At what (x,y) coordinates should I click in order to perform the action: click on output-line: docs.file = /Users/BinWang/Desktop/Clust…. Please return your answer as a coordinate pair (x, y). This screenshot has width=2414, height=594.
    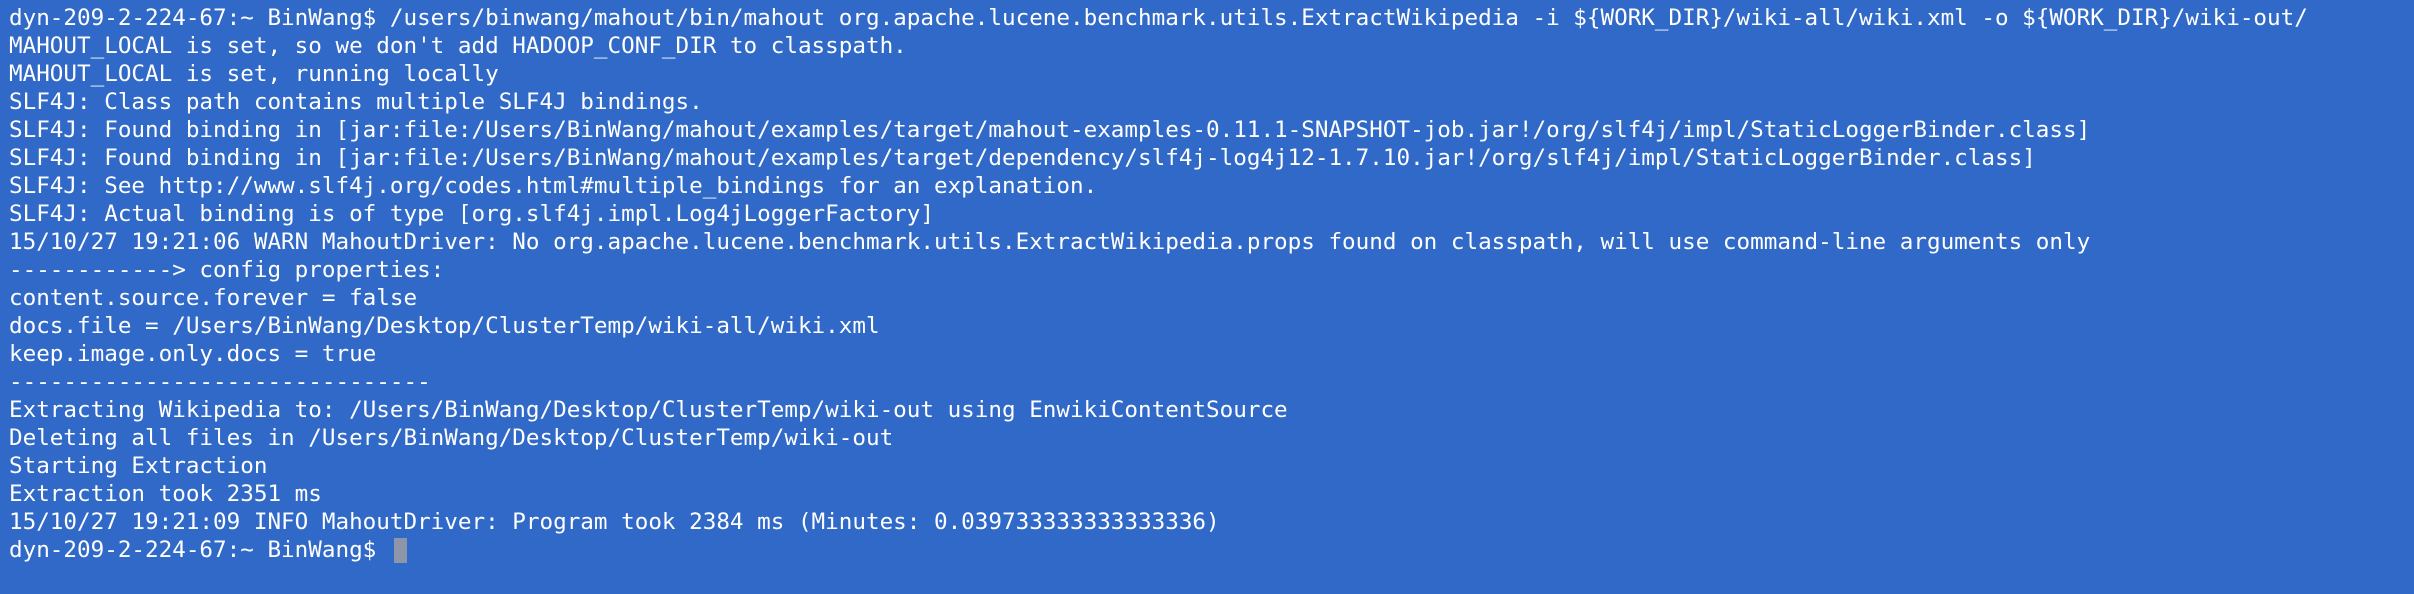
    Looking at the image, I should click on (444, 326).